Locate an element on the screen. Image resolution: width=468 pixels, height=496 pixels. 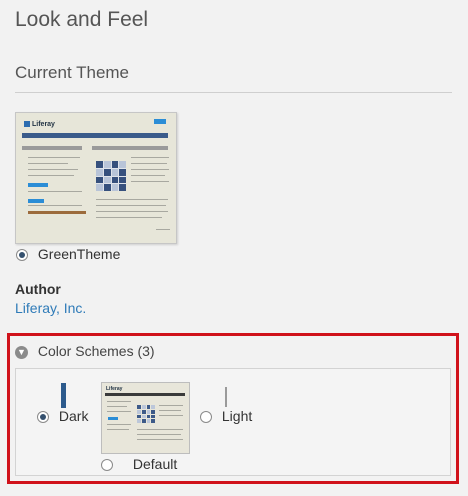
default-thumb-logo: Liferay is located at coordinates (114, 389).